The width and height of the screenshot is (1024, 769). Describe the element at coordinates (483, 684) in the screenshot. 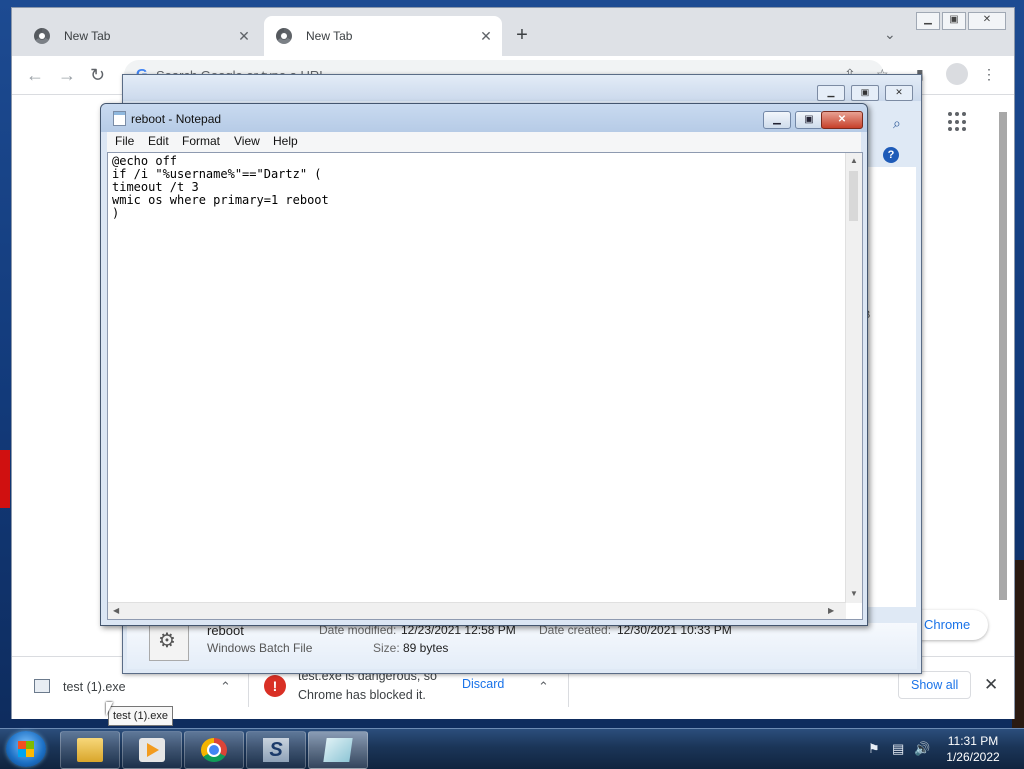

I see `discard-button: Discard` at that location.